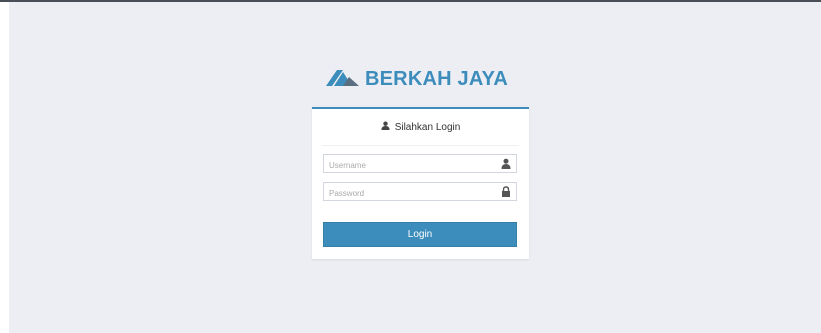 The height and width of the screenshot is (333, 821). I want to click on login-box: Silahkan Login Login, so click(420, 183).